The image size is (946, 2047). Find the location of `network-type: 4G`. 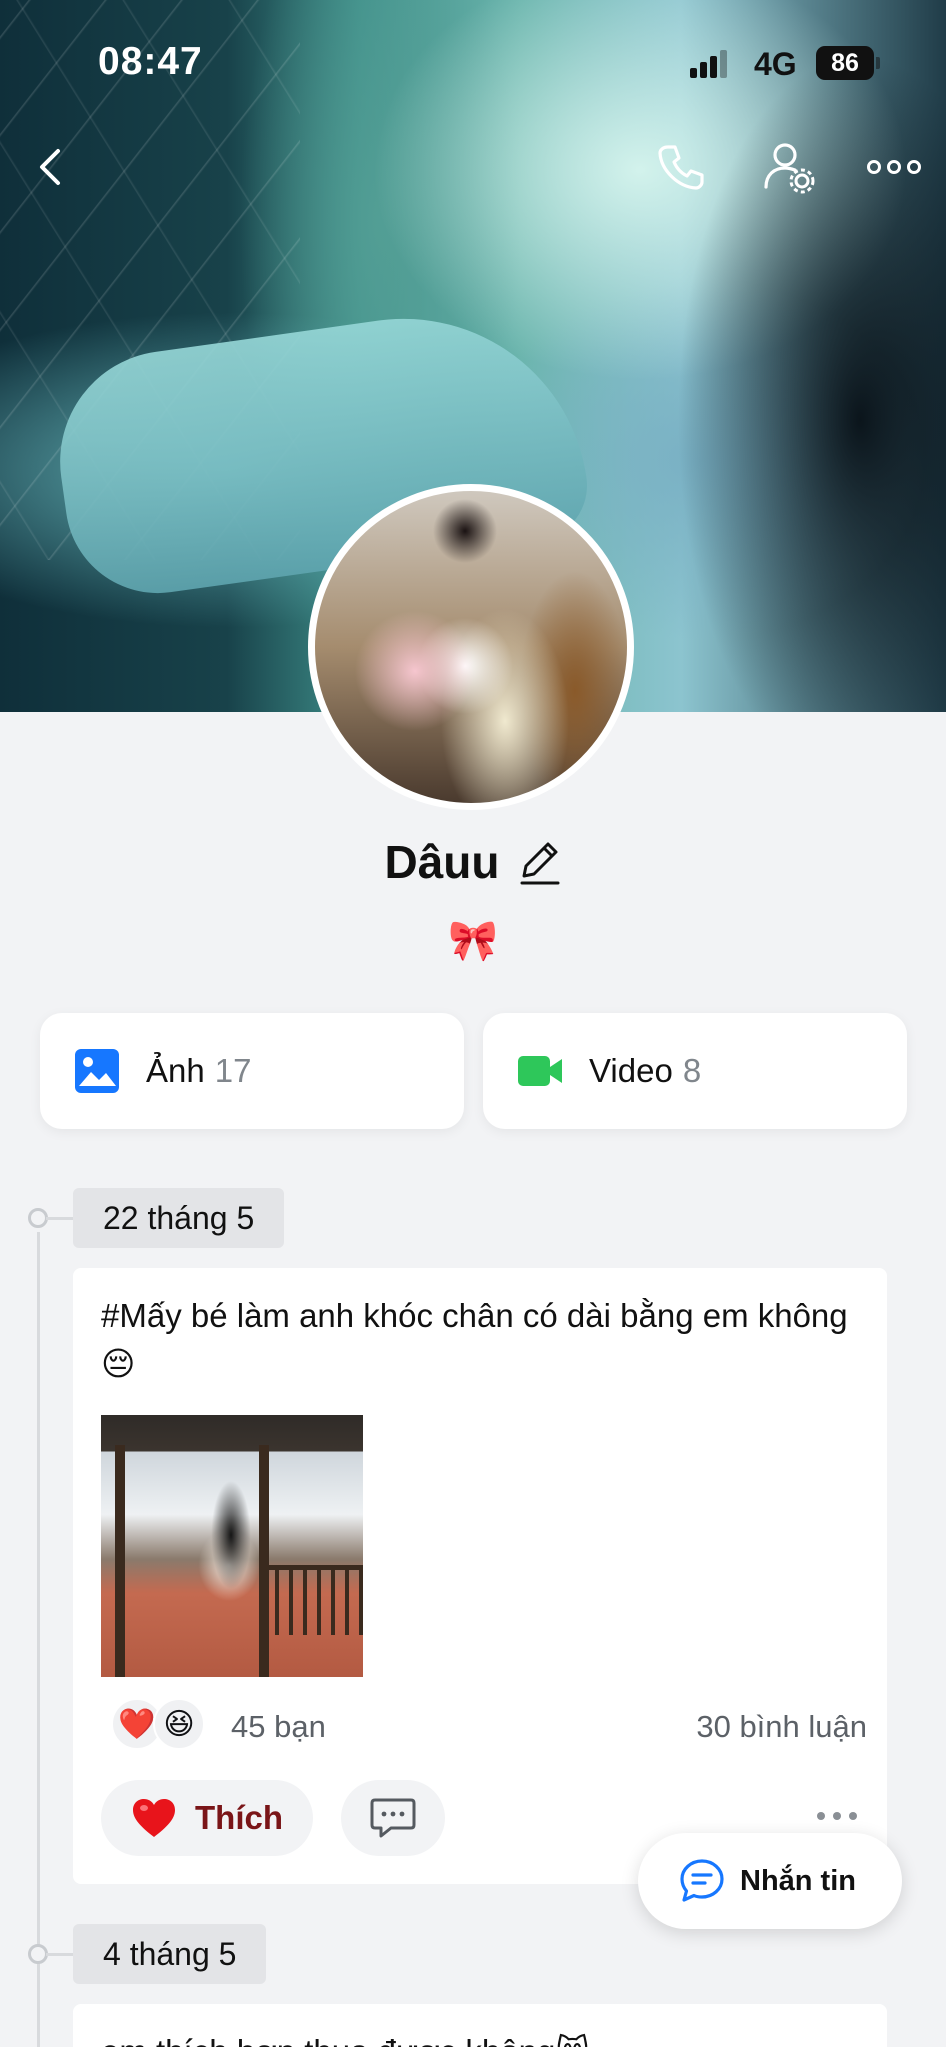

network-type: 4G is located at coordinates (775, 64).